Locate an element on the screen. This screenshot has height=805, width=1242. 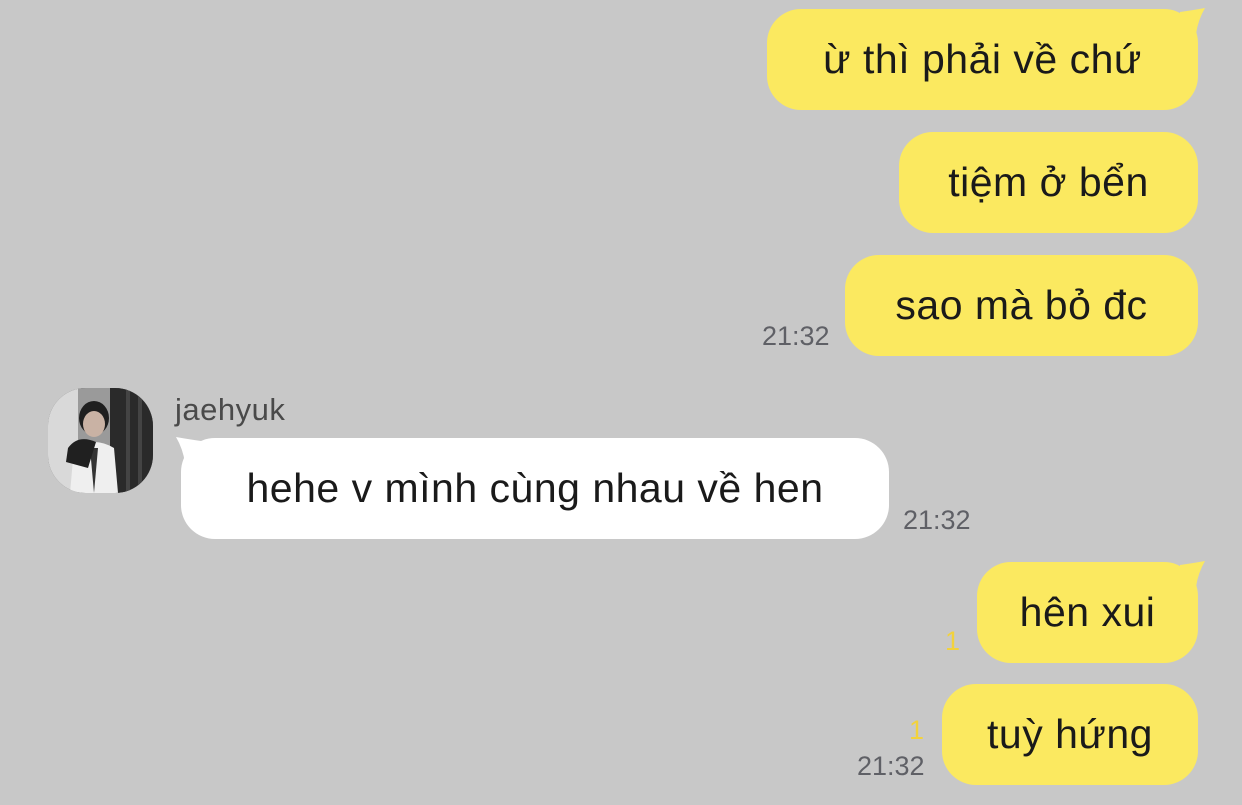
outgoing-message-bubble: tiệm ở bển is located at coordinates (1048, 182).